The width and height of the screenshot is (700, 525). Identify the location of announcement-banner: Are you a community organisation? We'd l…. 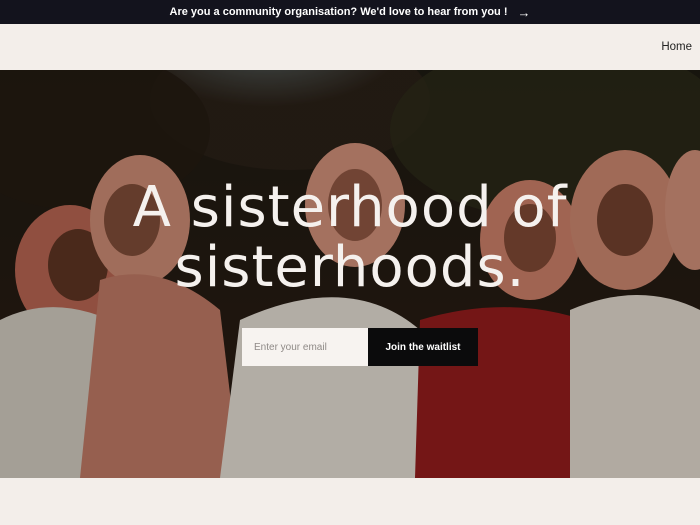
(350, 12).